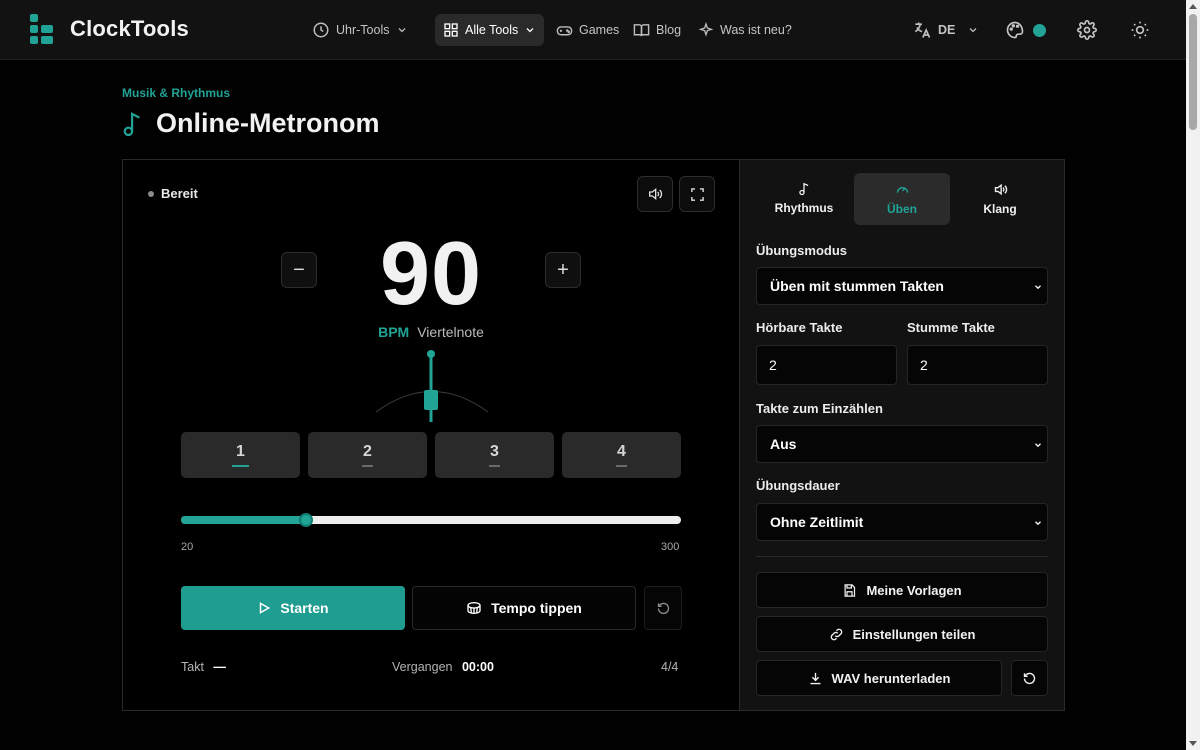 This screenshot has width=1200, height=750. Describe the element at coordinates (587, 30) in the screenshot. I see `nav-games: Games` at that location.